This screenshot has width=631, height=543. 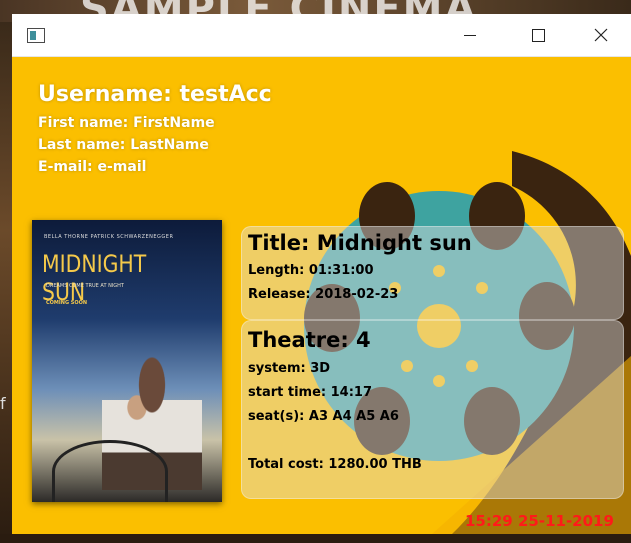 What do you see at coordinates (323, 416) in the screenshot?
I see `seats-label: seat(s): A3 A4 A5 A6` at bounding box center [323, 416].